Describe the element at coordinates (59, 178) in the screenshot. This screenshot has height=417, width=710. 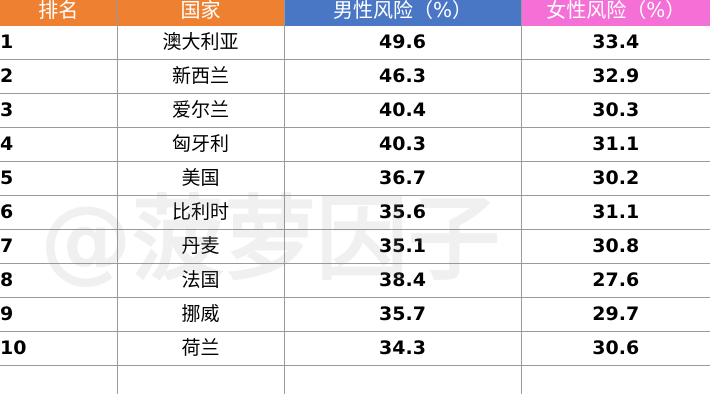
I see `rank-cell: 5` at that location.